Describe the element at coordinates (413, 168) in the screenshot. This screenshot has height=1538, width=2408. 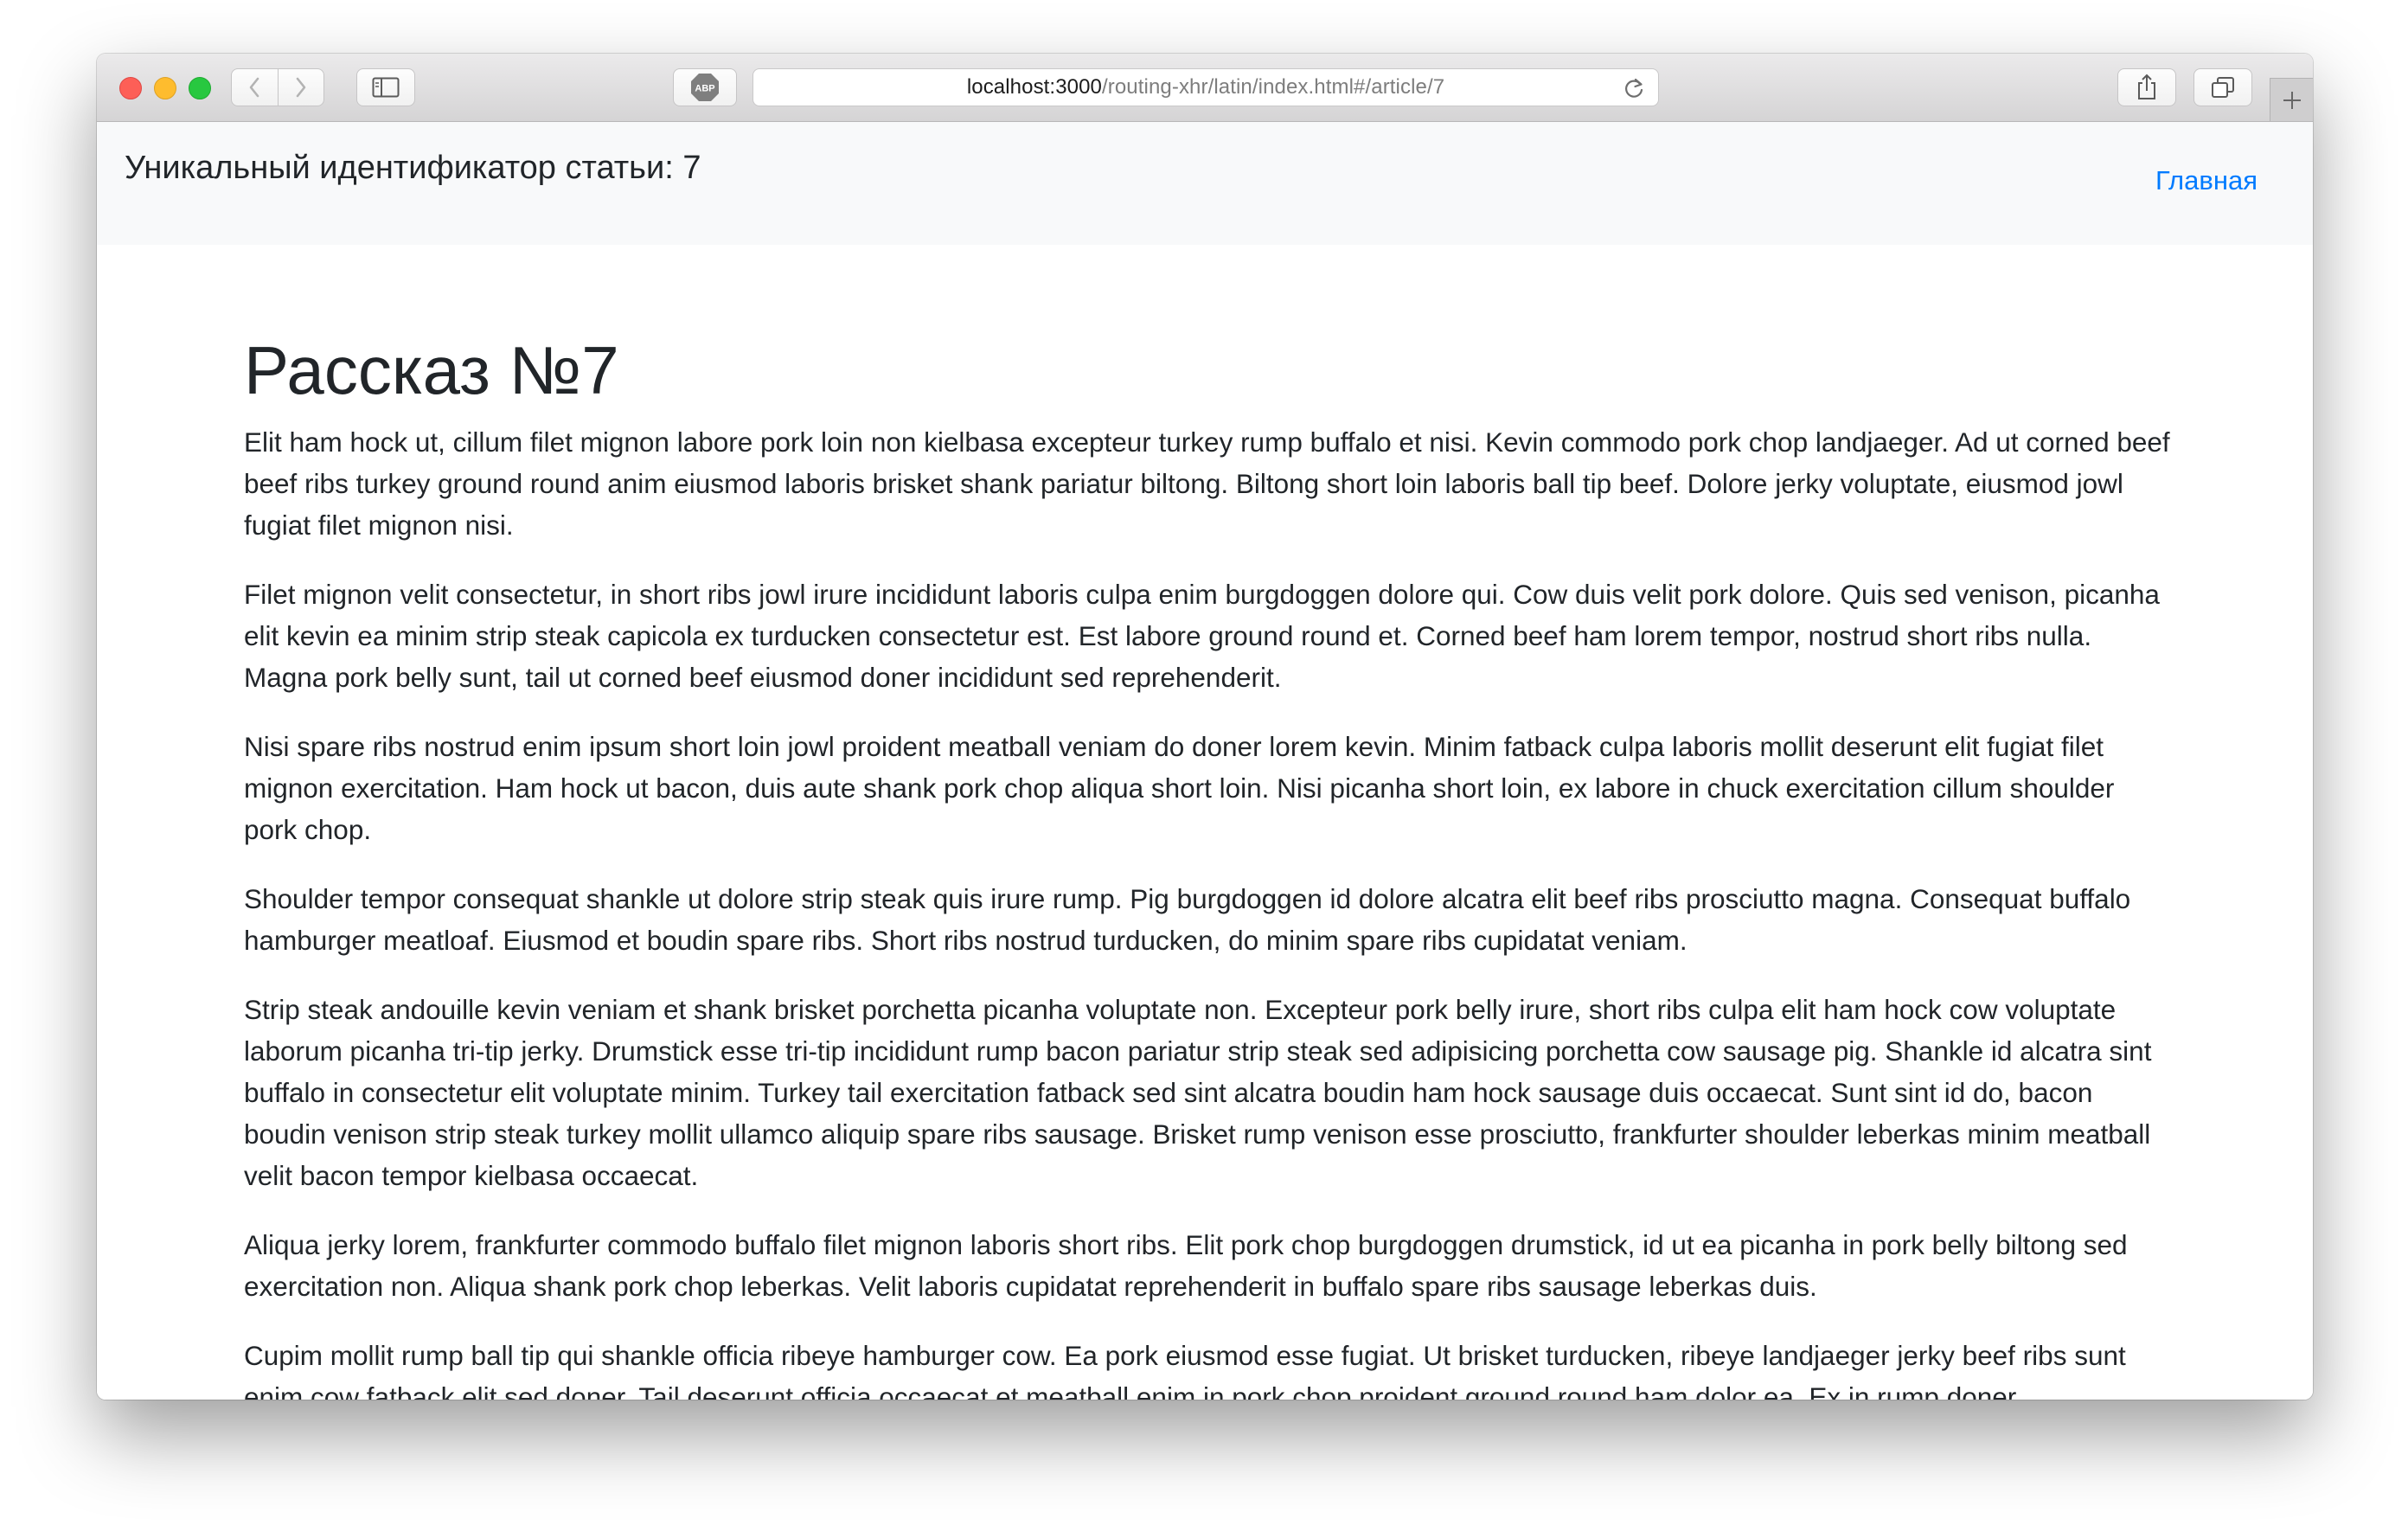
I see `article-id-heading: Уникальный идентификатор статьи: 7` at that location.